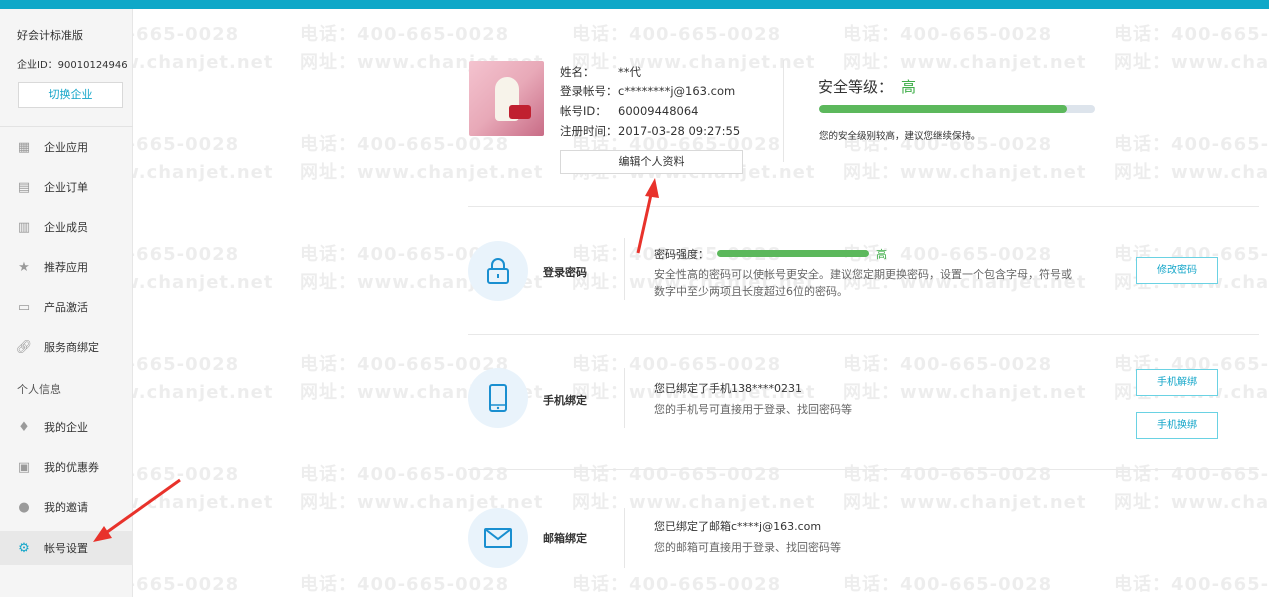 Image resolution: width=1269 pixels, height=597 pixels. I want to click on card-icon: ▭, so click(24, 307).